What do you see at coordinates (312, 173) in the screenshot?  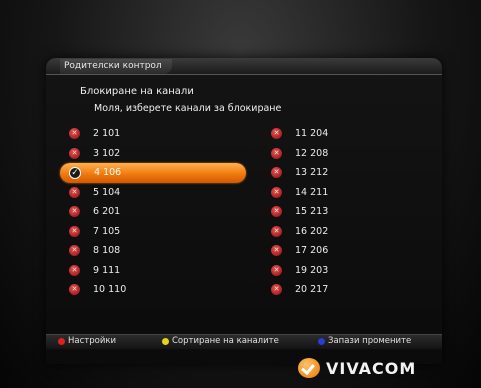 I see `channel-label: 13 212` at bounding box center [312, 173].